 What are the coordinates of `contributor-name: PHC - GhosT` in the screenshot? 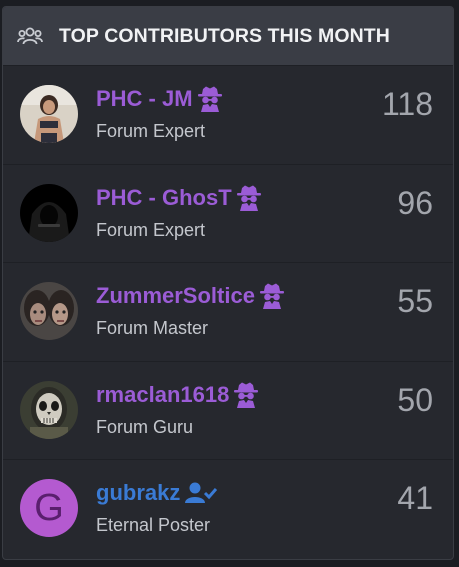 It's located at (164, 198).